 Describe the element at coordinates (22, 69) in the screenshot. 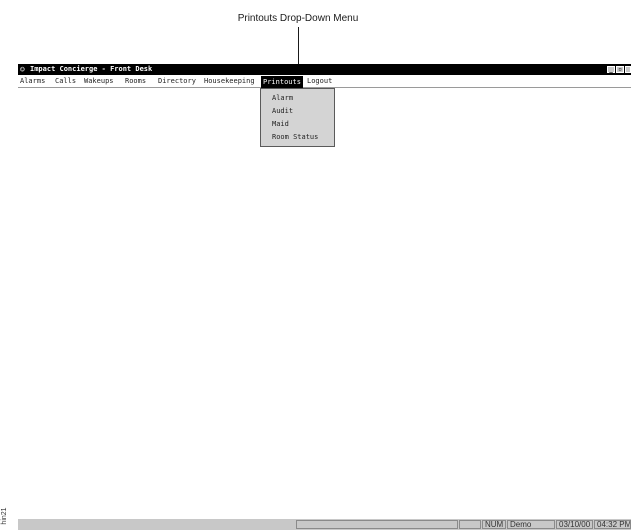

I see `app-icon: ☺` at that location.